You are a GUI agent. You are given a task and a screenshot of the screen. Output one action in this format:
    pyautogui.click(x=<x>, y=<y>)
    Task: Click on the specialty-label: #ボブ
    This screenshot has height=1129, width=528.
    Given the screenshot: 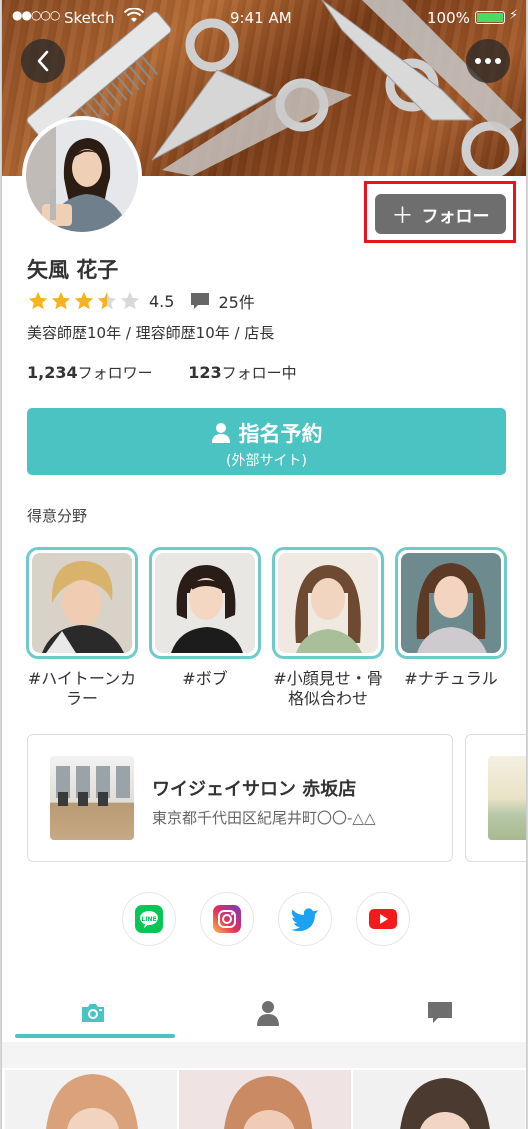 What is the action you would take?
    pyautogui.click(x=205, y=678)
    